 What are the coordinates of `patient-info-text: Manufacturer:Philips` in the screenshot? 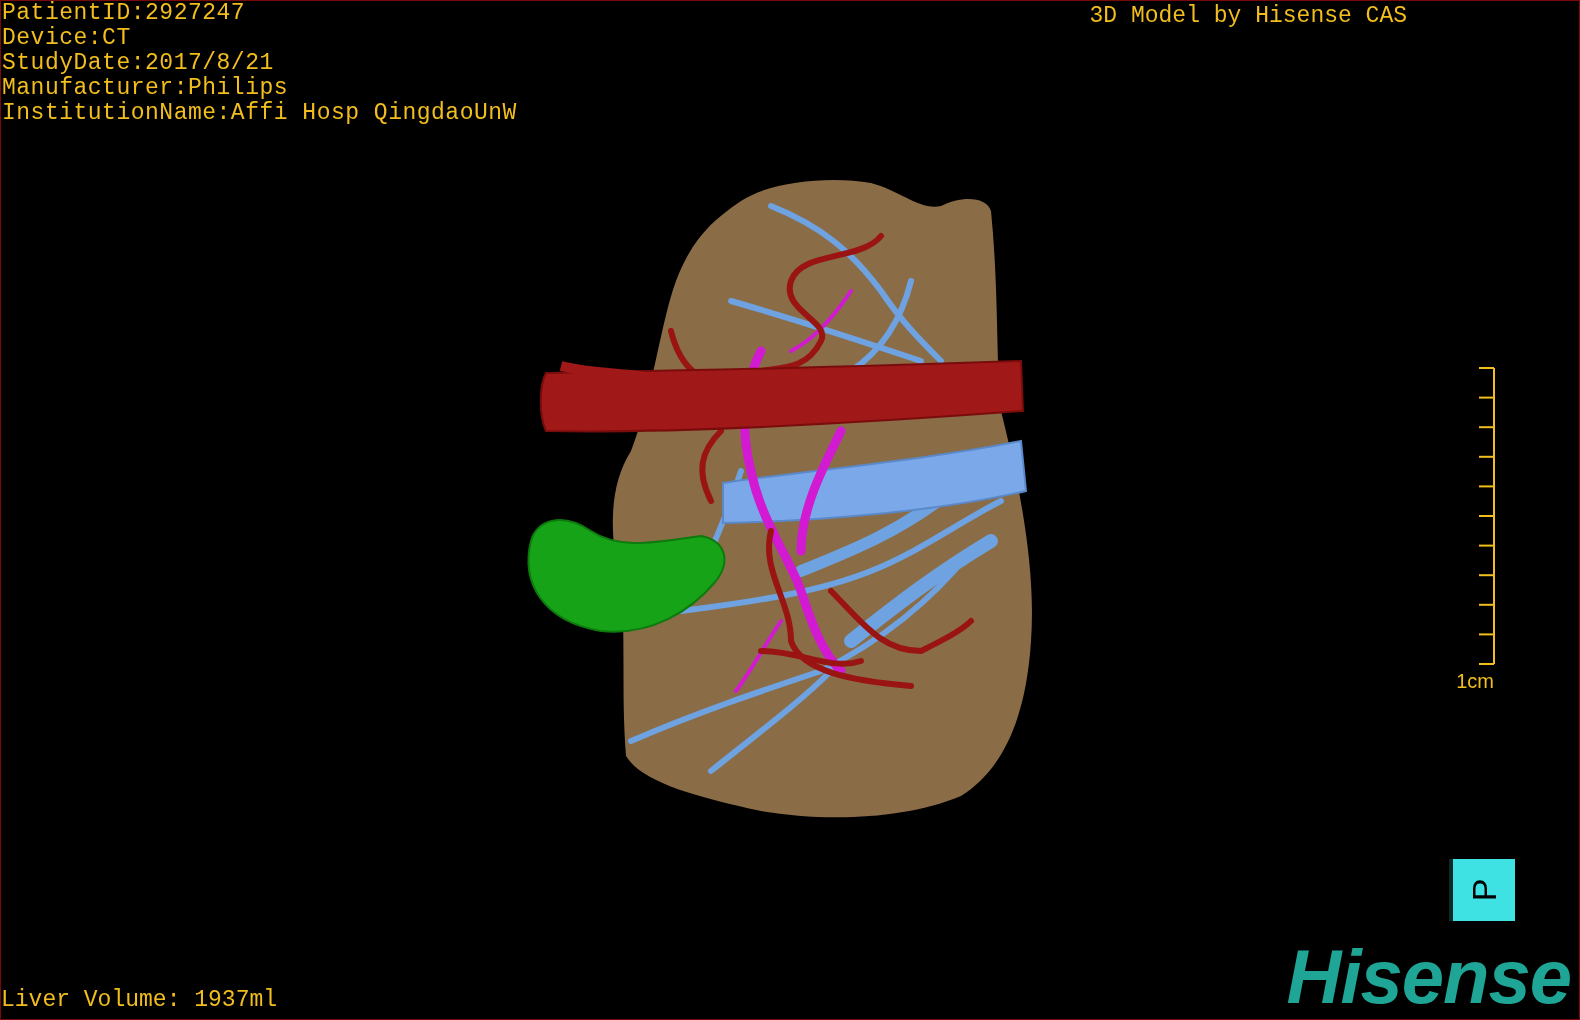 It's located at (146, 88).